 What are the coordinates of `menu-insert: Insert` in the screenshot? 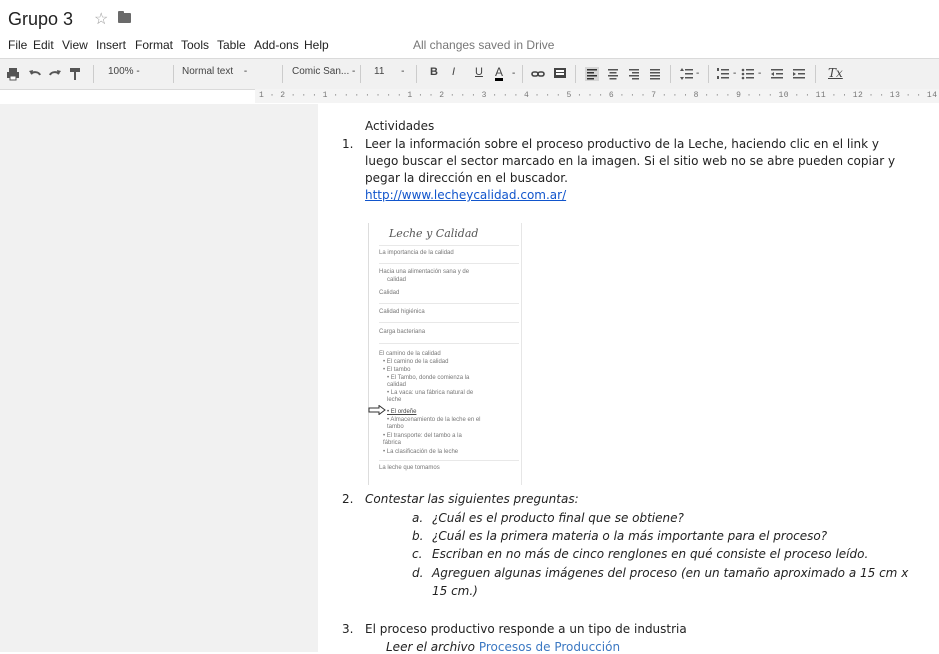 It's located at (111, 45).